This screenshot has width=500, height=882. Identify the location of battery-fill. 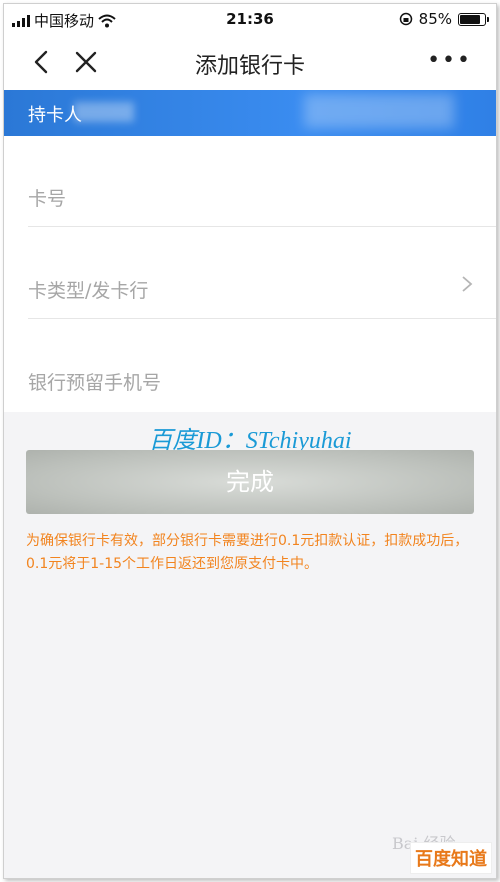
(470, 19).